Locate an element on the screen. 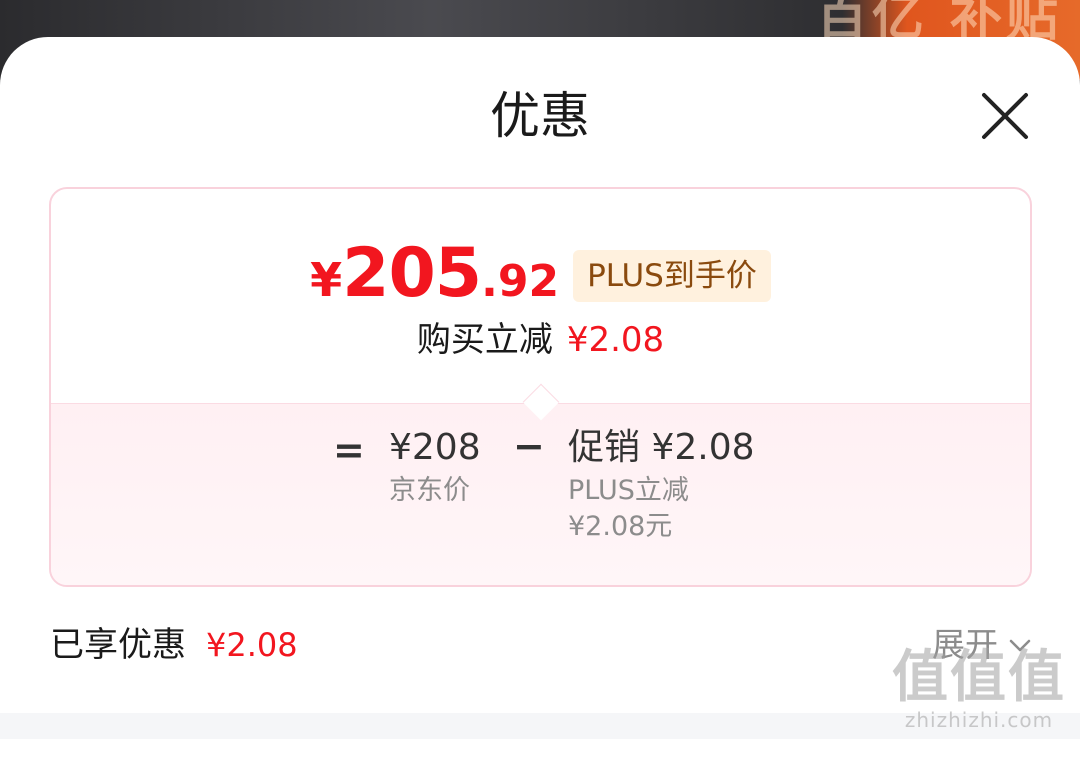 This screenshot has height=765, width=1080. promo-detail-line2: ¥2.08元 is located at coordinates (620, 526).